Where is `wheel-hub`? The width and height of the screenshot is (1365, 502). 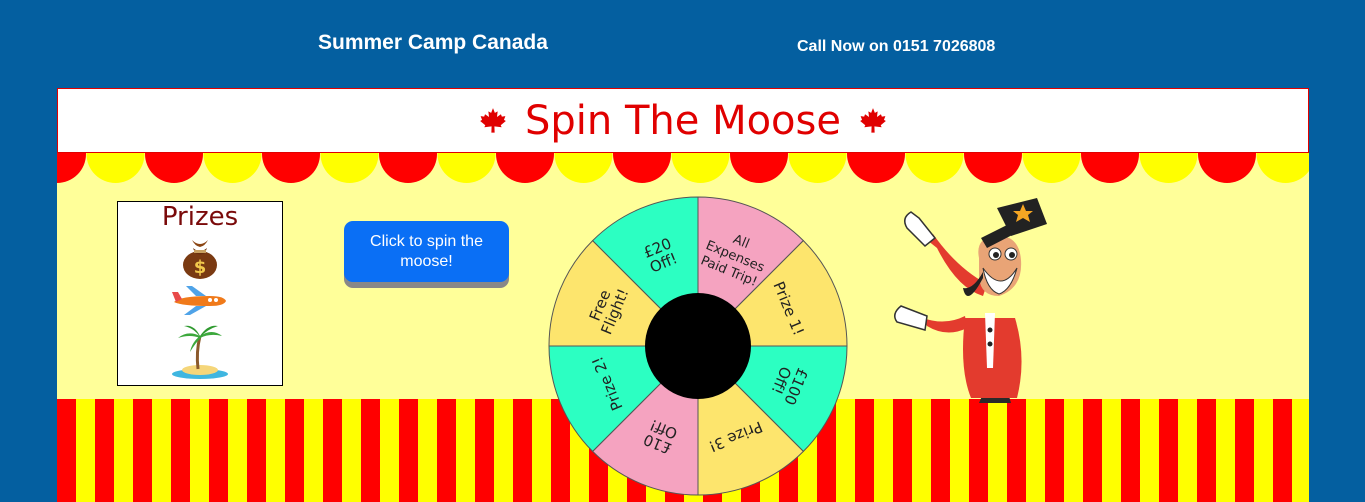 wheel-hub is located at coordinates (698, 346).